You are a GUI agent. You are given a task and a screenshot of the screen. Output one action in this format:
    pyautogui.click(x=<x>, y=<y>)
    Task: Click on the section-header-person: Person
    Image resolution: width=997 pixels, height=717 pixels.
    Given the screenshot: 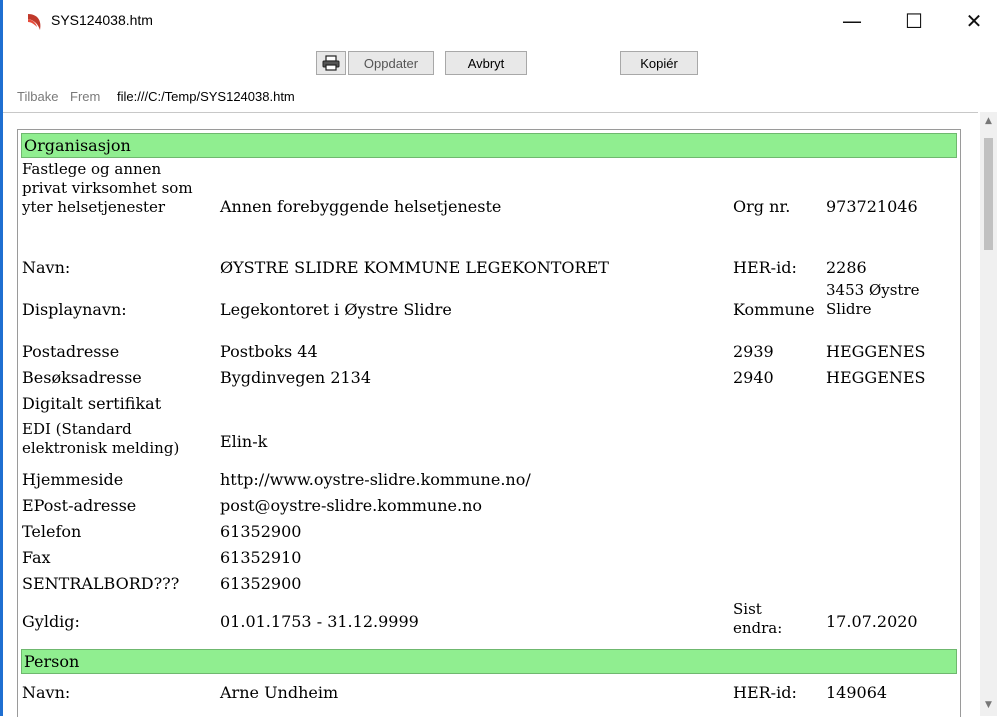 What is the action you would take?
    pyautogui.click(x=489, y=661)
    